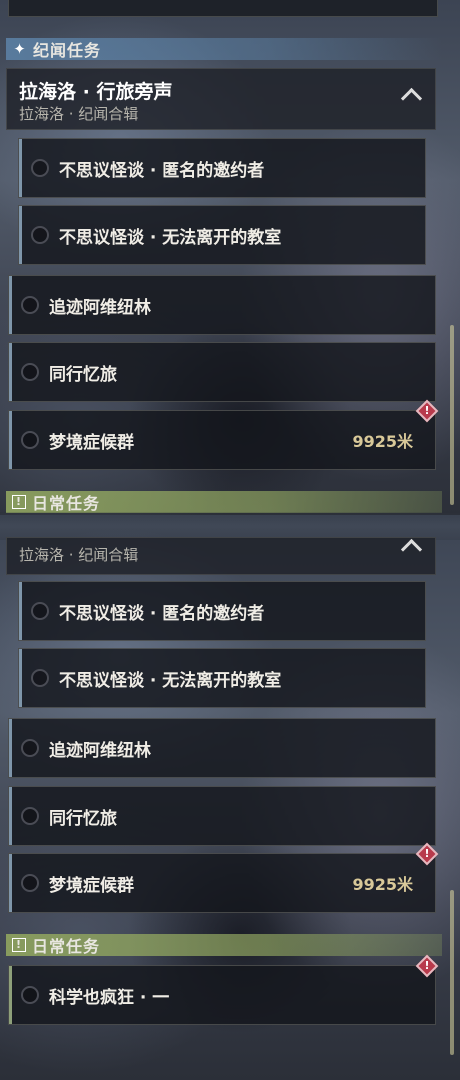 Image resolution: width=460 pixels, height=1080 pixels. What do you see at coordinates (109, 997) in the screenshot?
I see `quest-name: 科学也疯狂 · 一` at bounding box center [109, 997].